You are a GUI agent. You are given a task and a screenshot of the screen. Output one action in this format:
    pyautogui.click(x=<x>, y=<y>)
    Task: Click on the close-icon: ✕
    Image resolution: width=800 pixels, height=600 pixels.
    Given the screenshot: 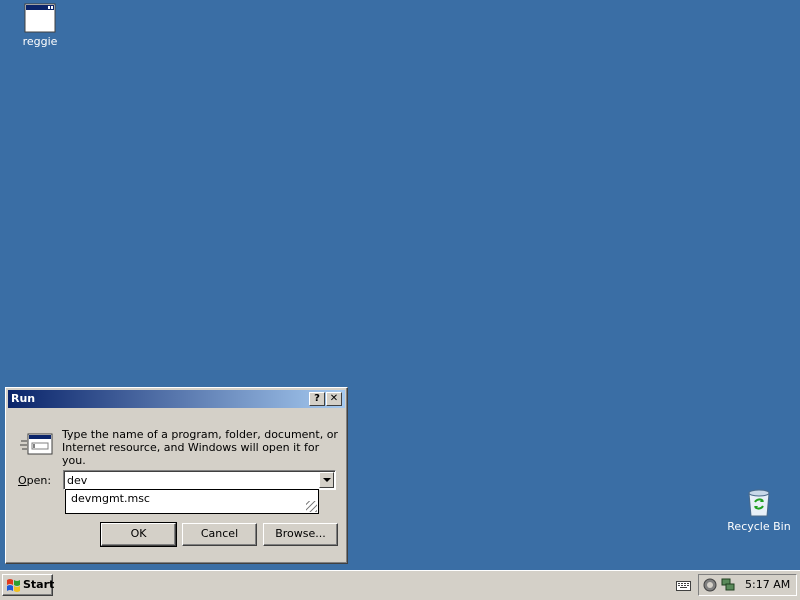 What is the action you would take?
    pyautogui.click(x=334, y=398)
    